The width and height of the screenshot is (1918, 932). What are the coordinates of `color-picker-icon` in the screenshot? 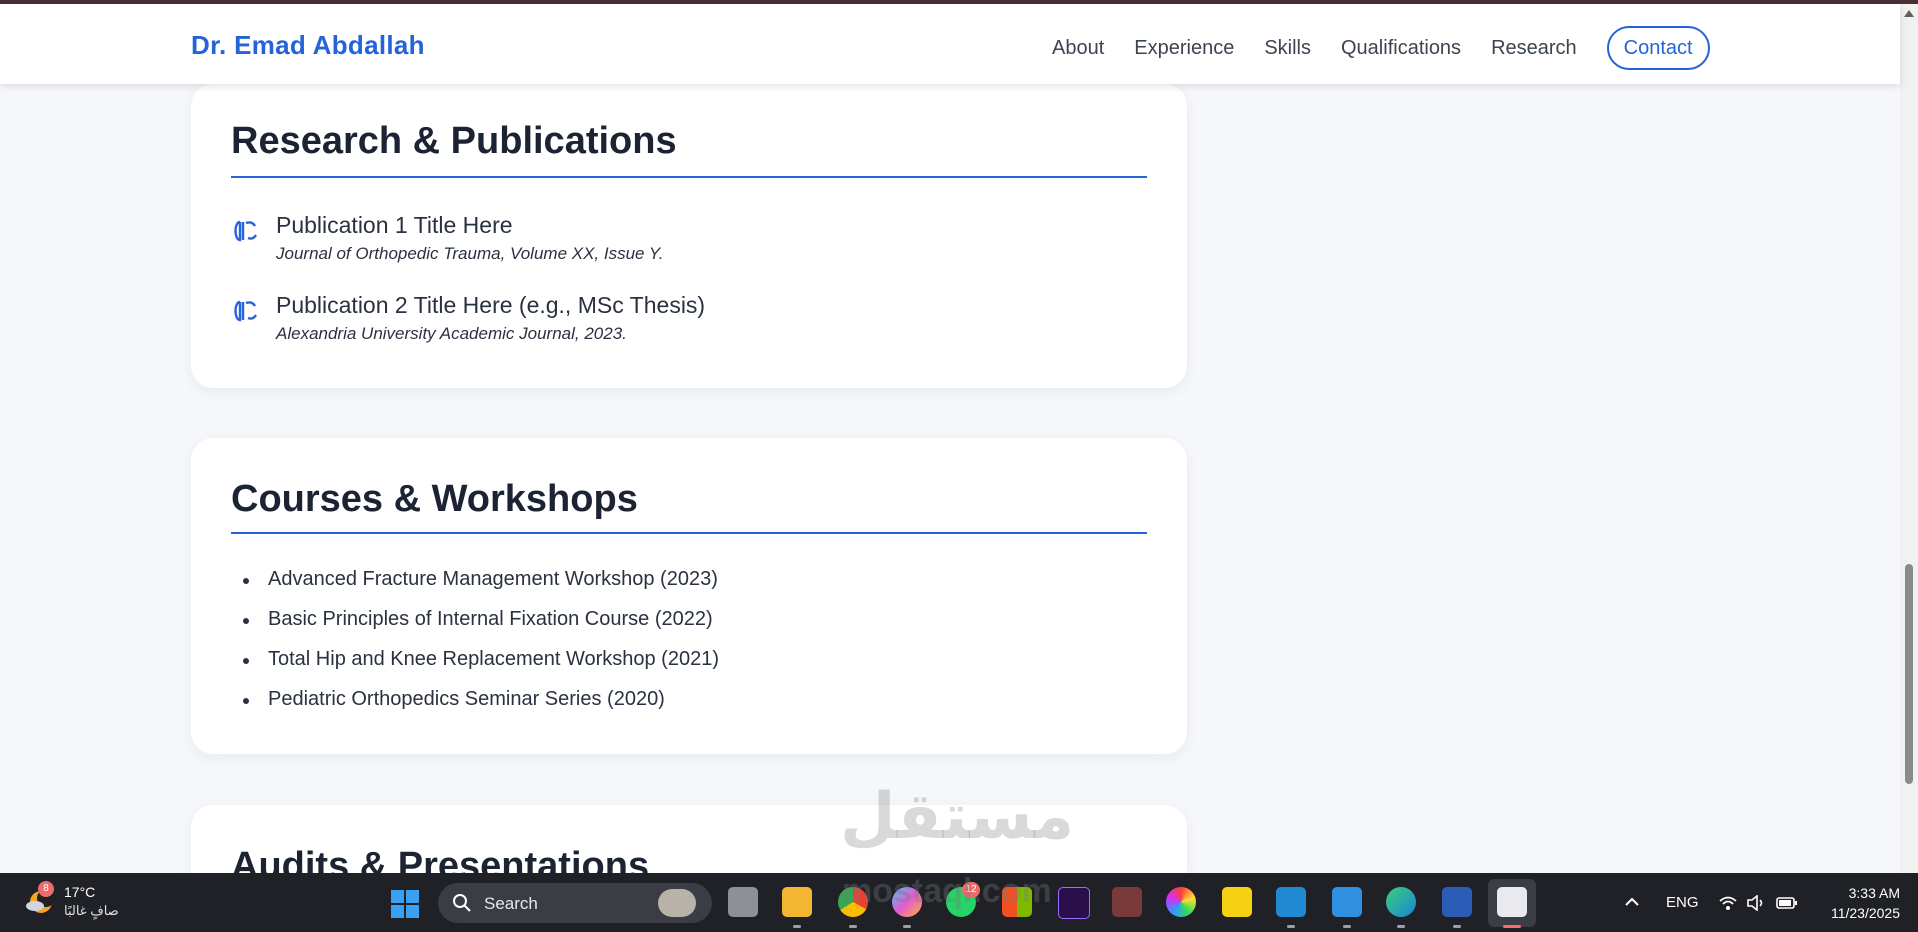 It's located at (1181, 902).